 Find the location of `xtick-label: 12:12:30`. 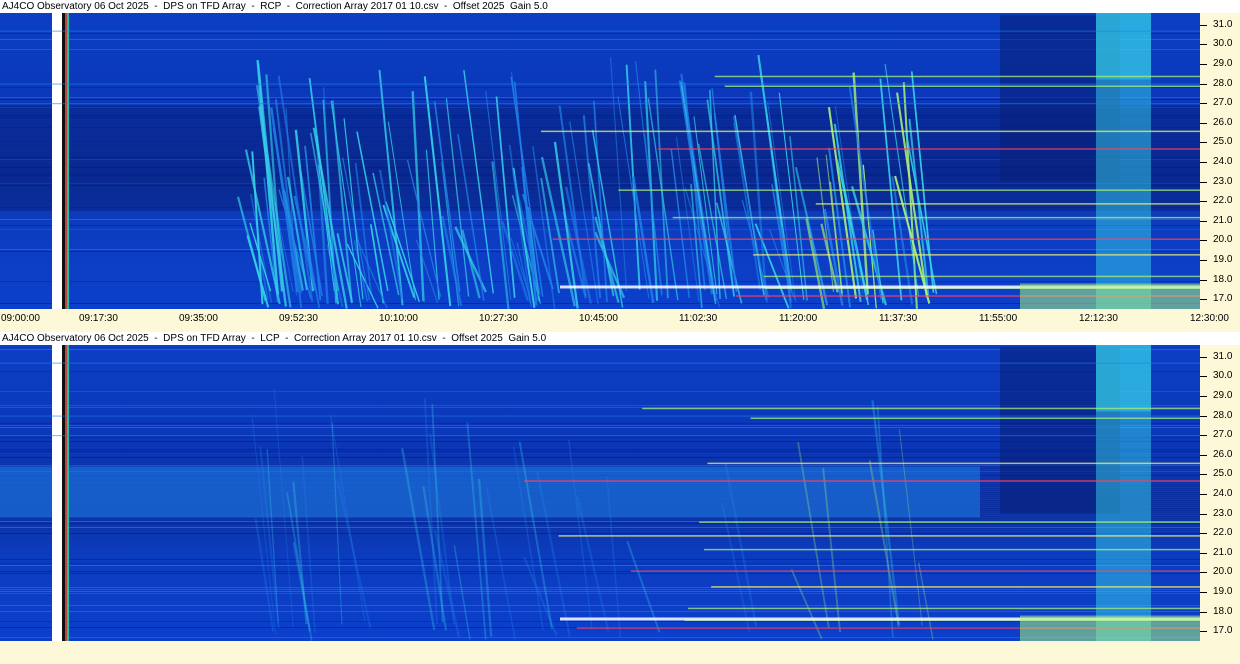

xtick-label: 12:12:30 is located at coordinates (1098, 318).